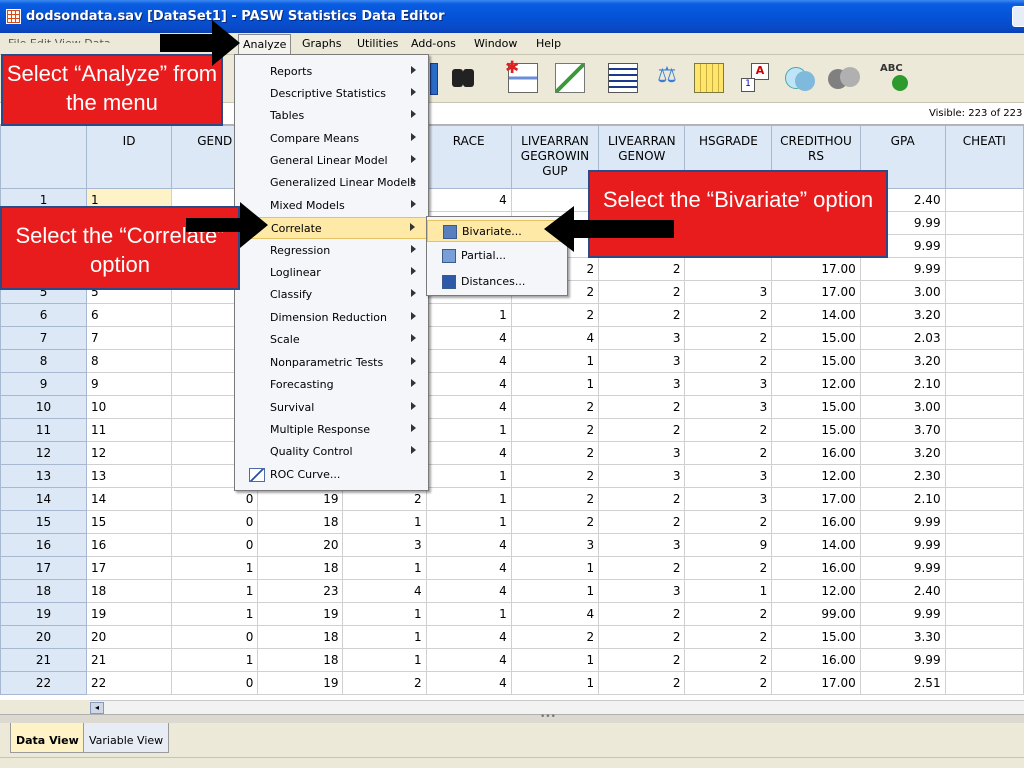 The image size is (1024, 768). What do you see at coordinates (321, 43) in the screenshot?
I see `menu-graphs: Graphs` at bounding box center [321, 43].